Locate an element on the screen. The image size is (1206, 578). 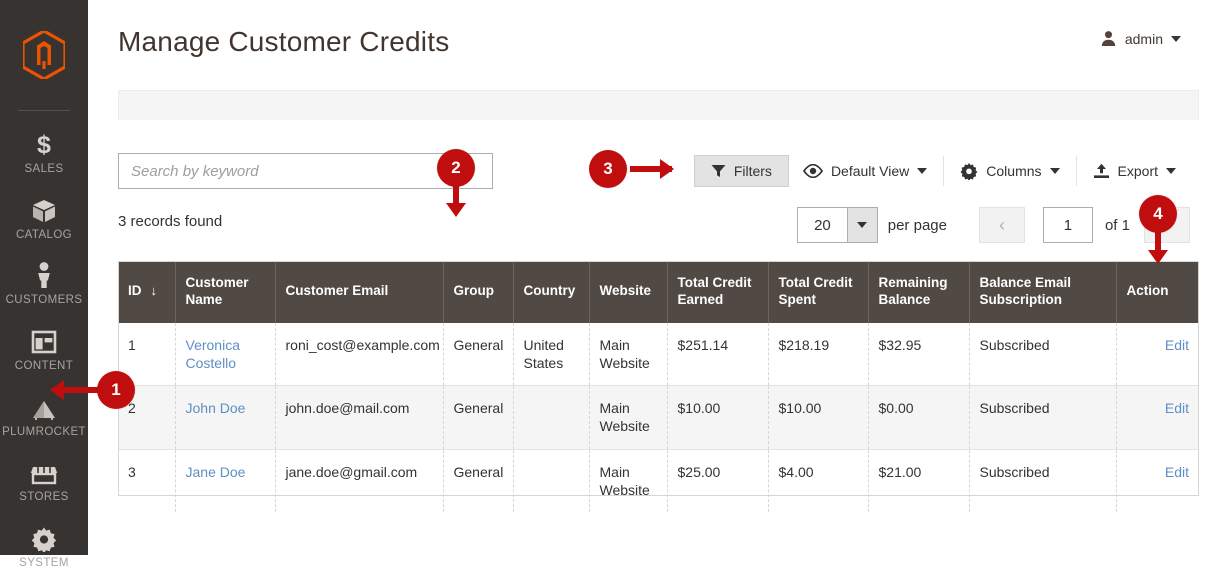
cell-customer-name: Jane Doe is located at coordinates (225, 480).